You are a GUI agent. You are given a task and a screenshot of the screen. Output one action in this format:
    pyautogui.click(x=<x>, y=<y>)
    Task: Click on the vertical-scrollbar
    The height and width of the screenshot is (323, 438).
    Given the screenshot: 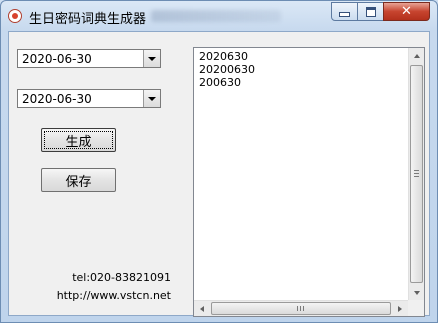 What is the action you would take?
    pyautogui.click(x=416, y=174)
    